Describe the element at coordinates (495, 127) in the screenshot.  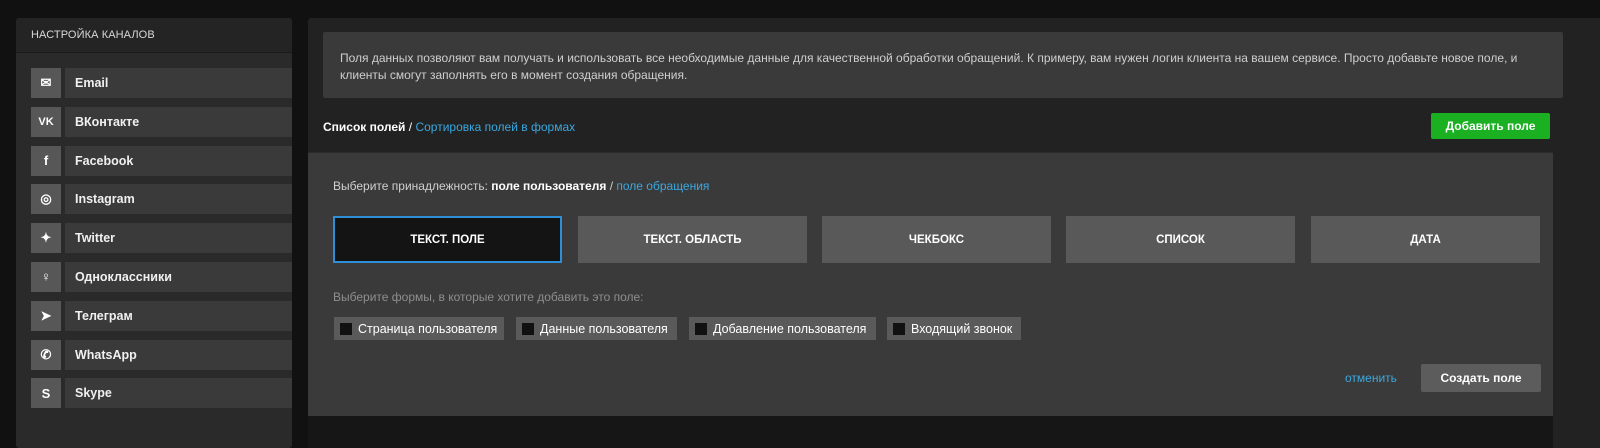
I see `sort-fields-link: Сортировка полей в формах` at that location.